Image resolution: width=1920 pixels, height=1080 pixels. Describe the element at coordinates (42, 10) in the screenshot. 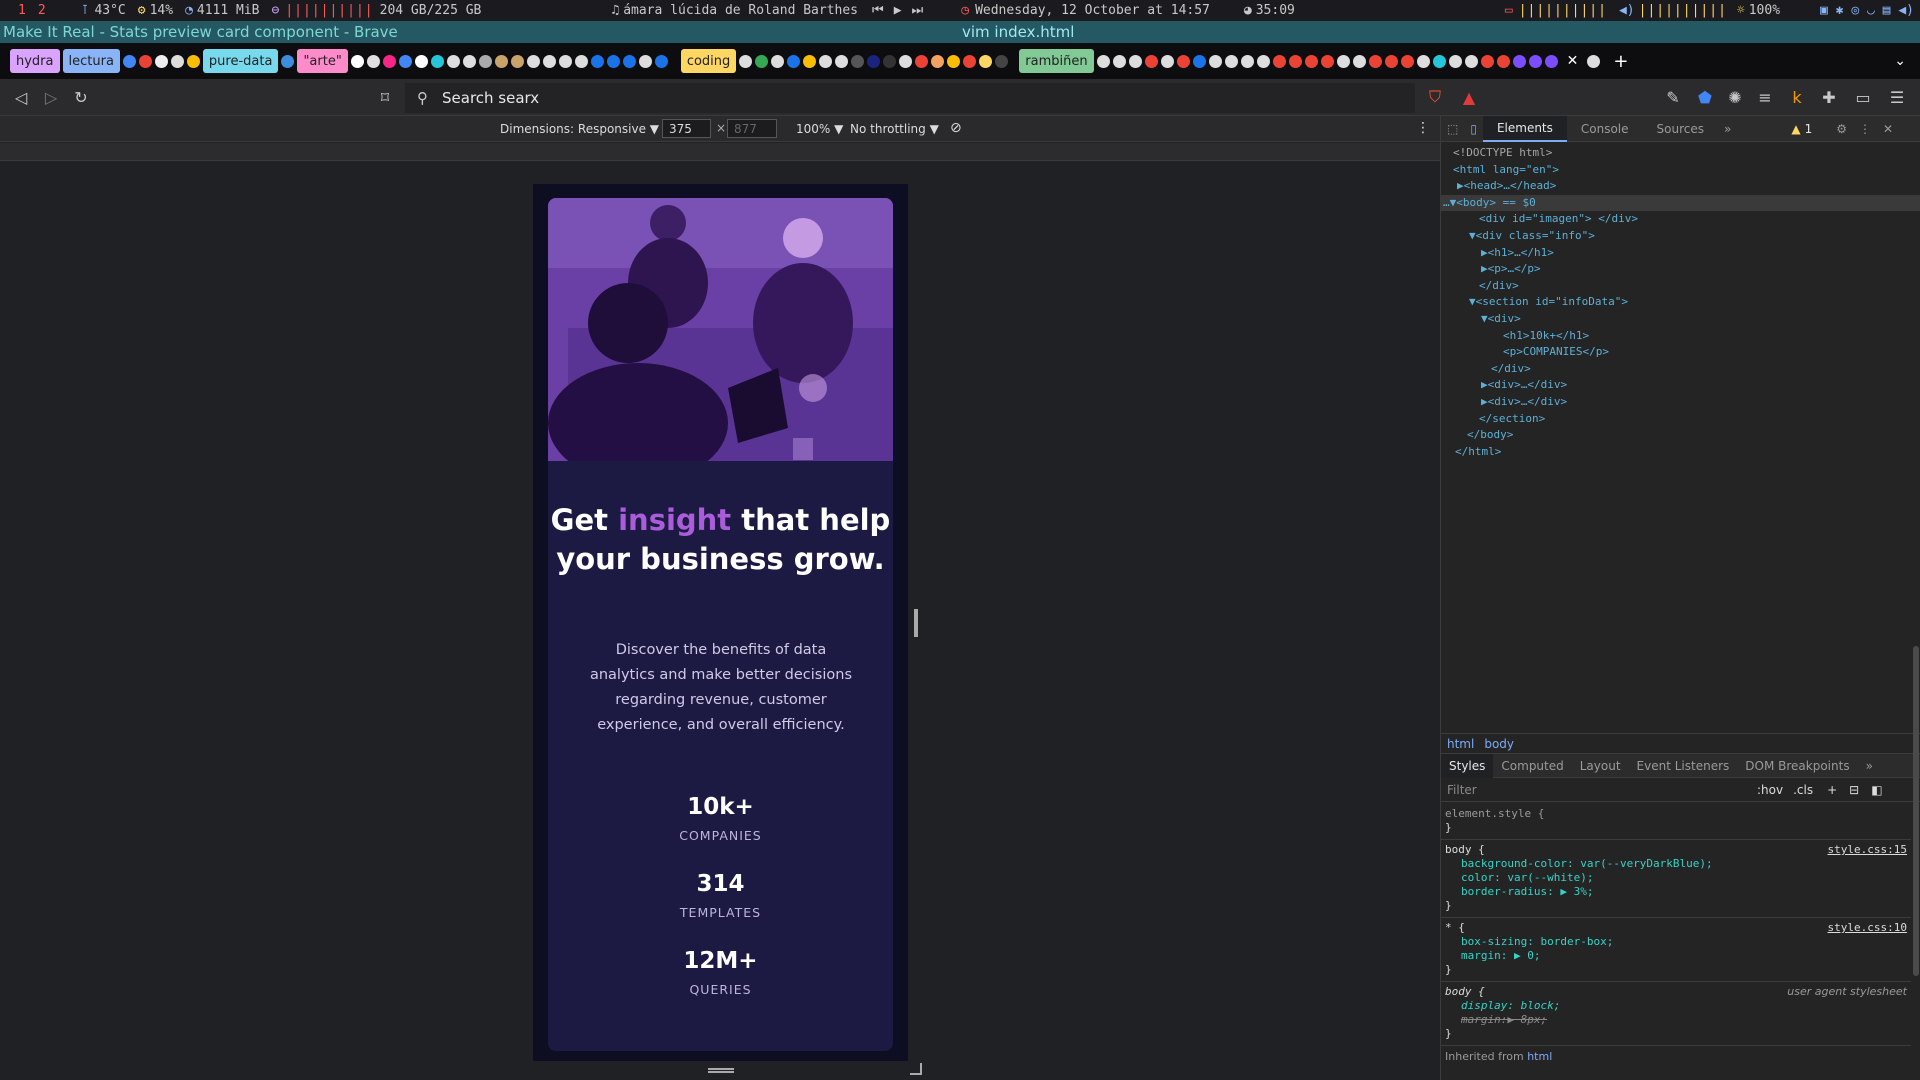

I see `workspace-2: 2` at that location.